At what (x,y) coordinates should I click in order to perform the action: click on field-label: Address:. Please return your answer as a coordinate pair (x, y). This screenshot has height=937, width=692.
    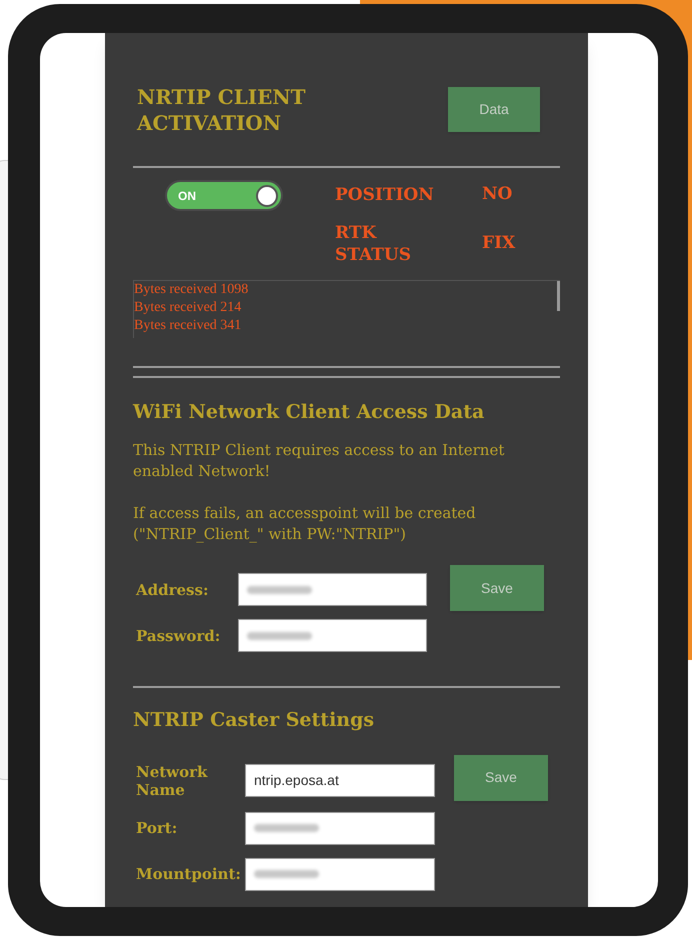
    Looking at the image, I should click on (172, 589).